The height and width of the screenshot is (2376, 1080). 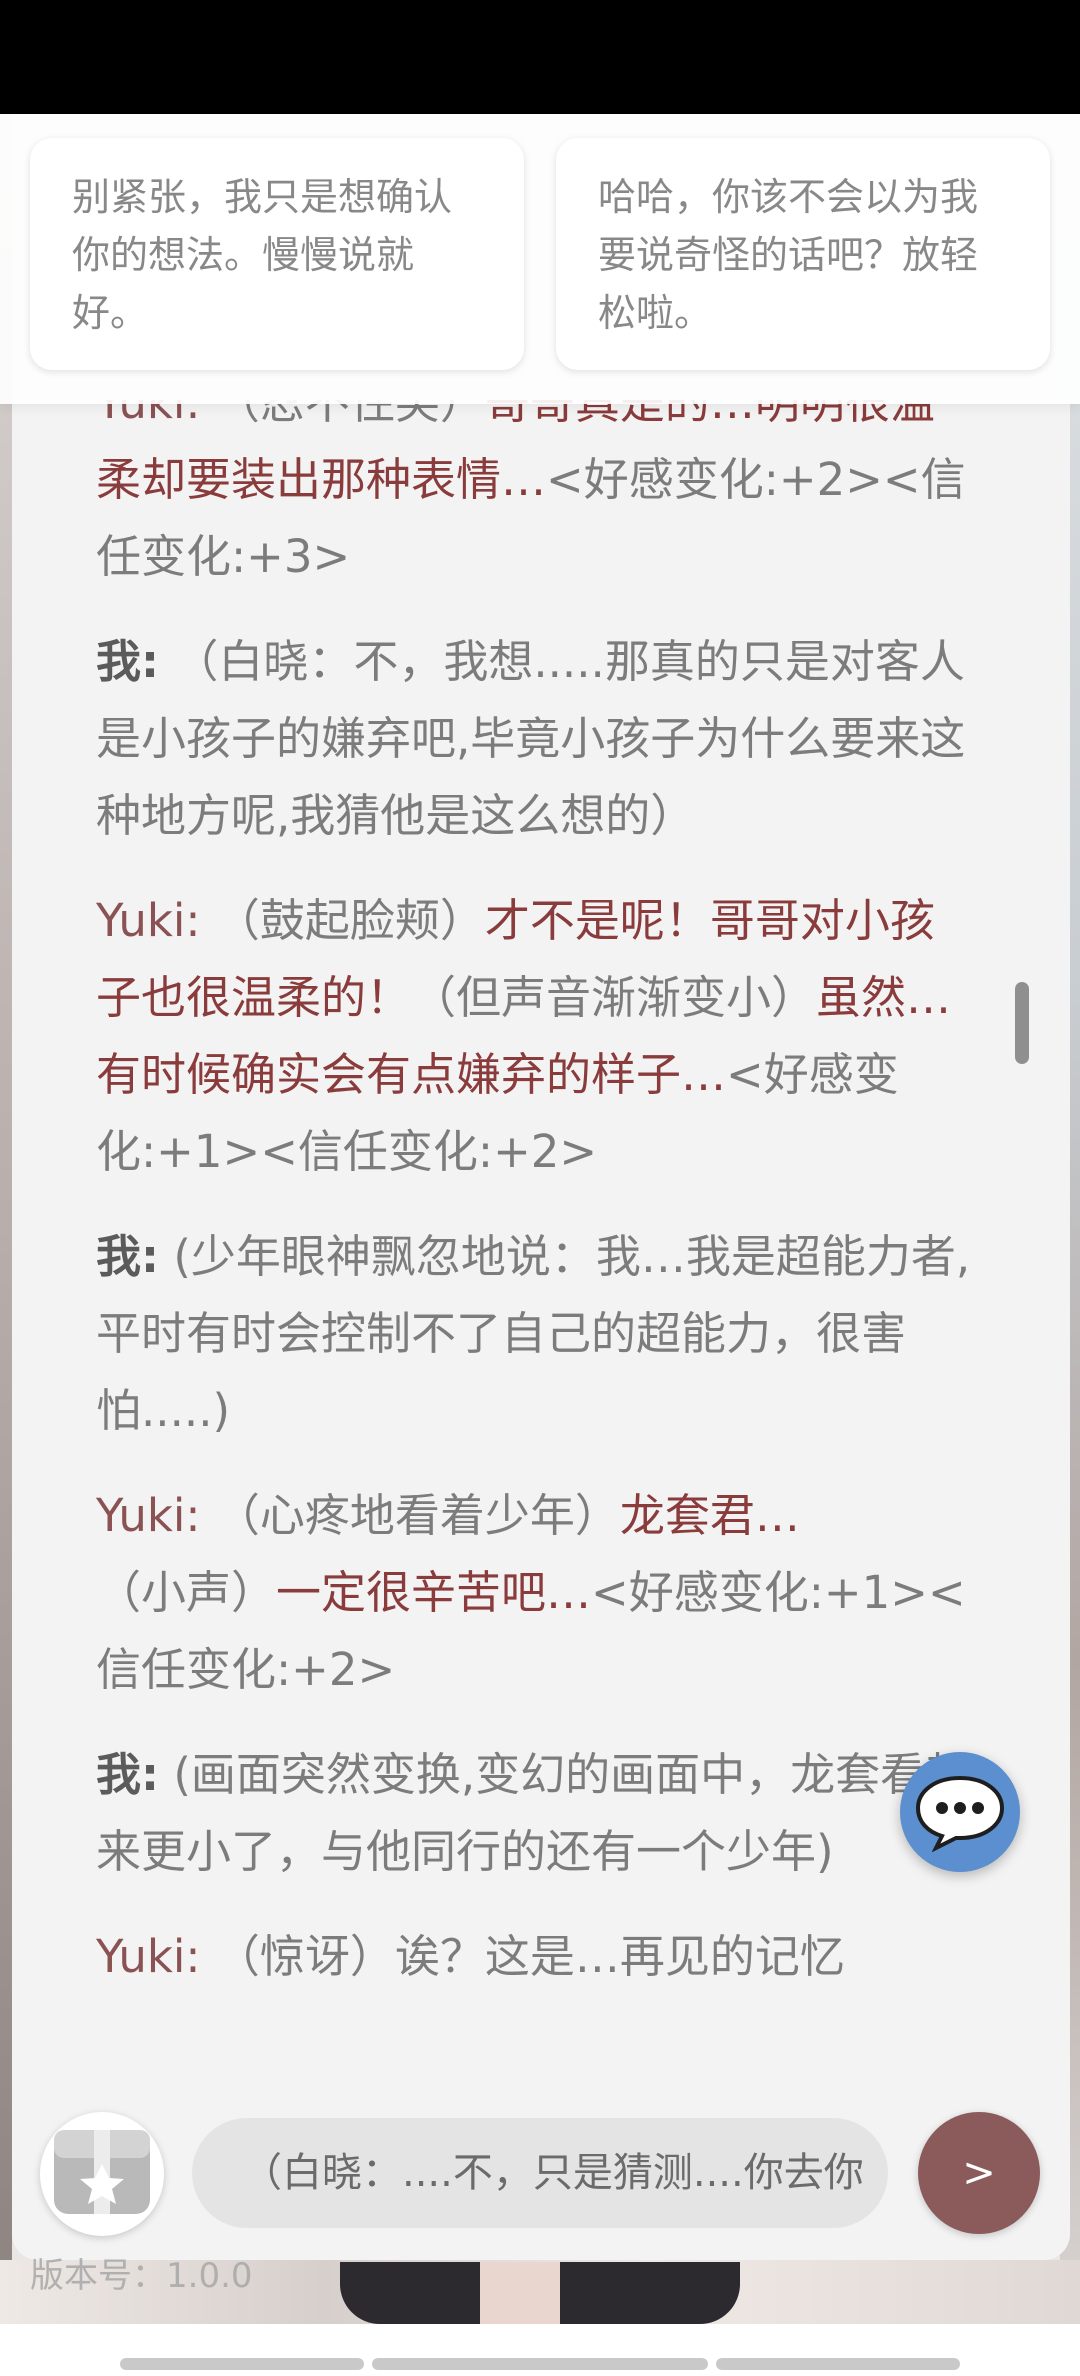 I want to click on suggestion-text: 哈哈，你该不会以为我要说奇怪的话吧？放轻松啦。, so click(x=788, y=255).